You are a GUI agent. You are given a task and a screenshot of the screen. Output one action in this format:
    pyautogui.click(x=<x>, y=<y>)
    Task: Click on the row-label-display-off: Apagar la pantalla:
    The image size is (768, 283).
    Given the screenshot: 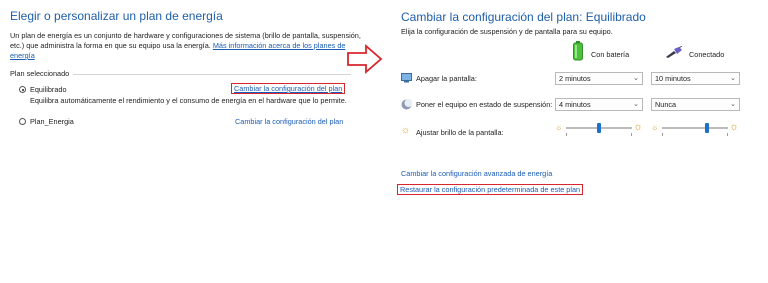 What is the action you would take?
    pyautogui.click(x=446, y=78)
    